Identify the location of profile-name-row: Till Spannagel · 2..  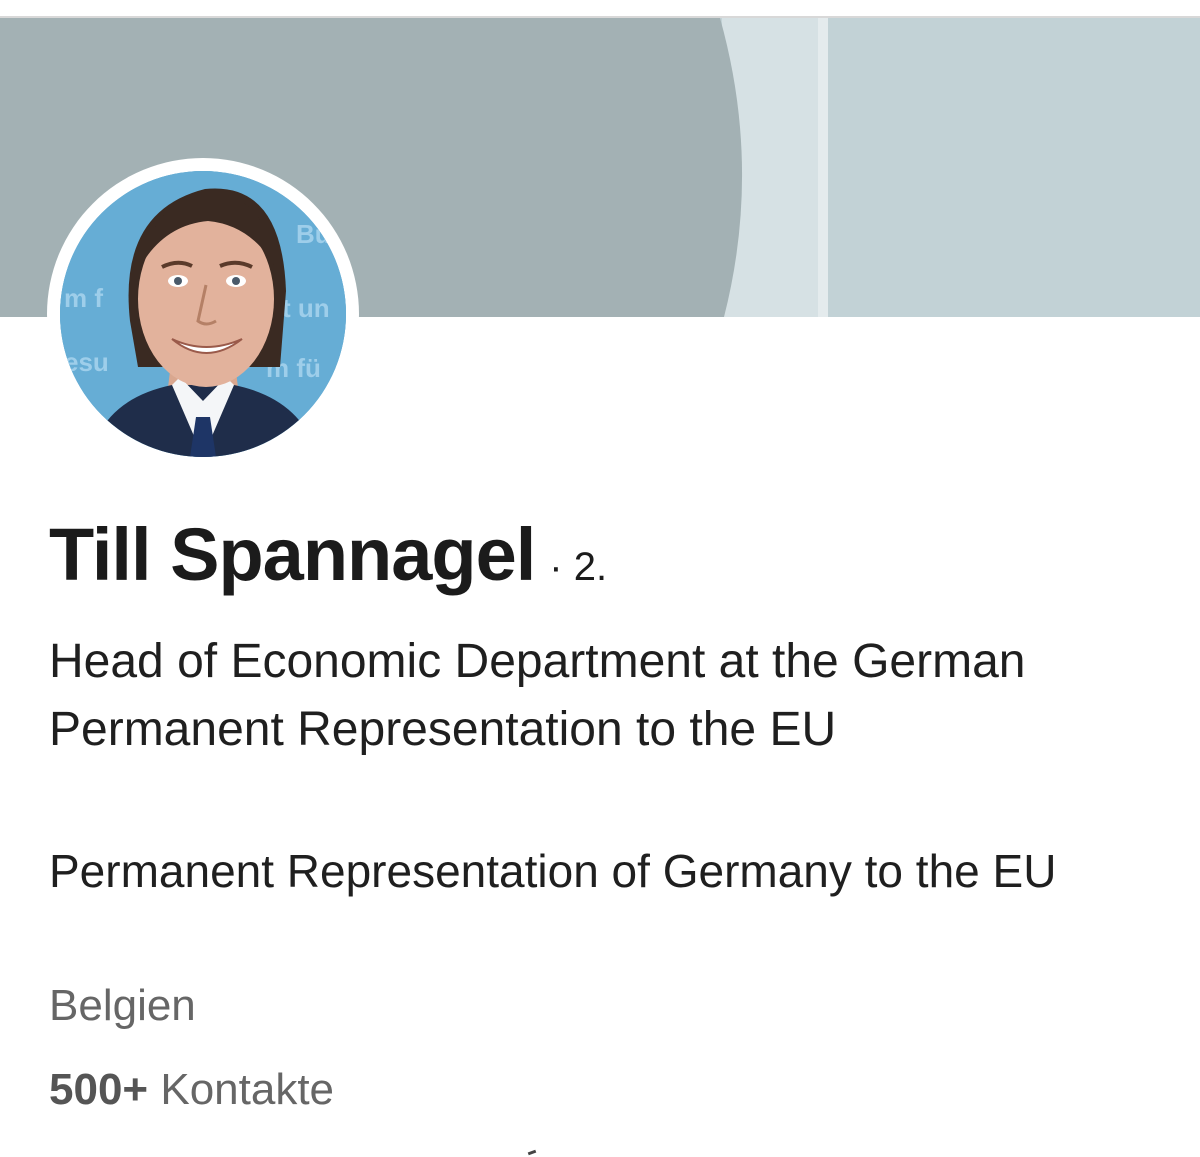
(328, 554).